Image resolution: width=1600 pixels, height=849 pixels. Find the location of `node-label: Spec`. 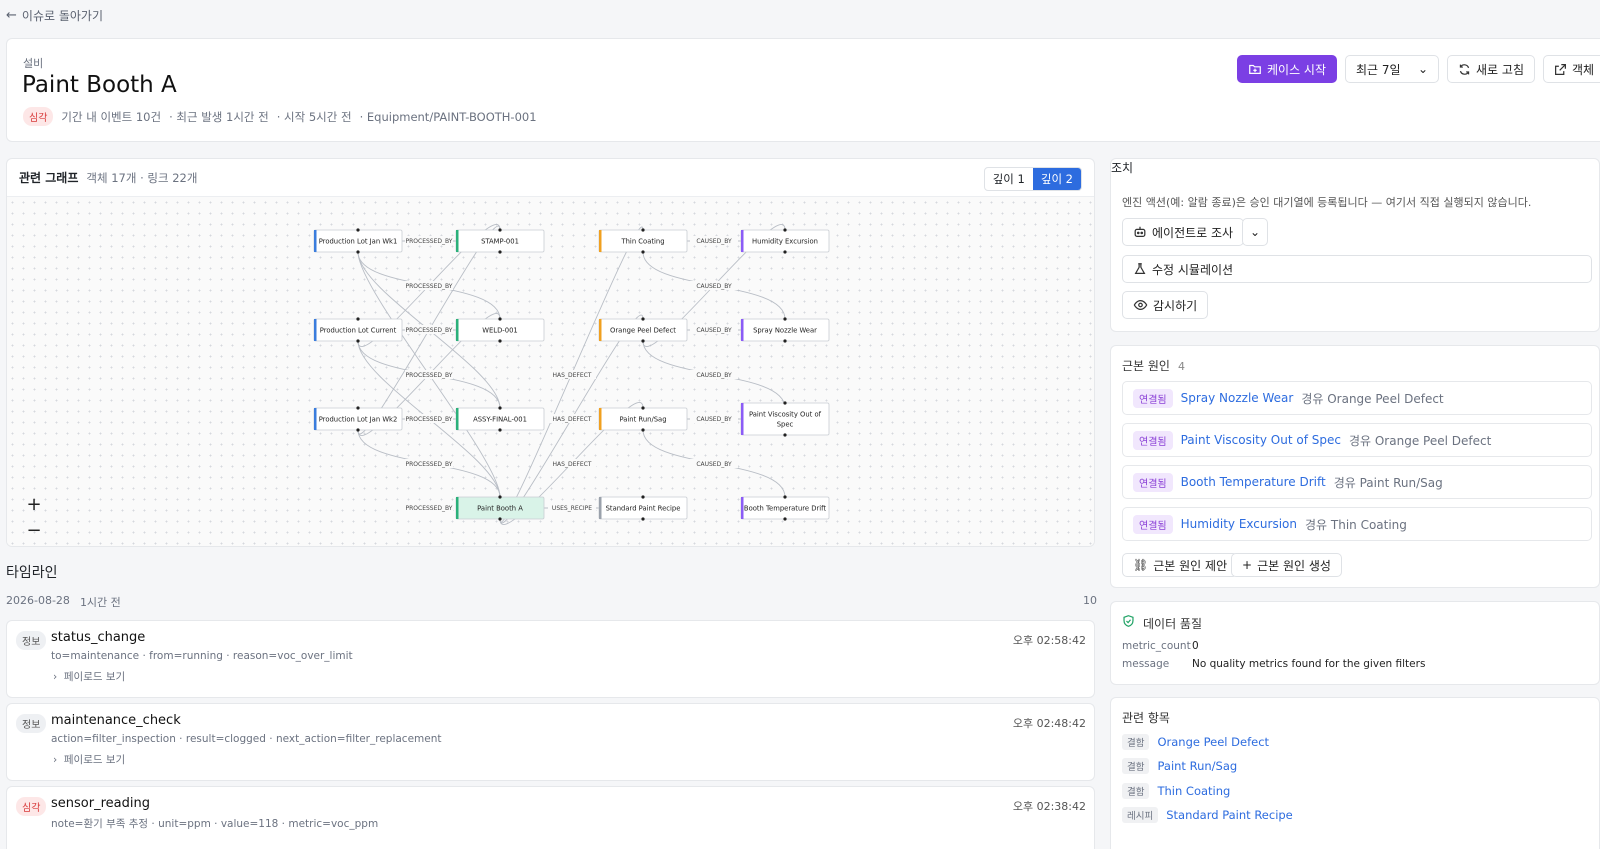

node-label: Spec is located at coordinates (785, 425).